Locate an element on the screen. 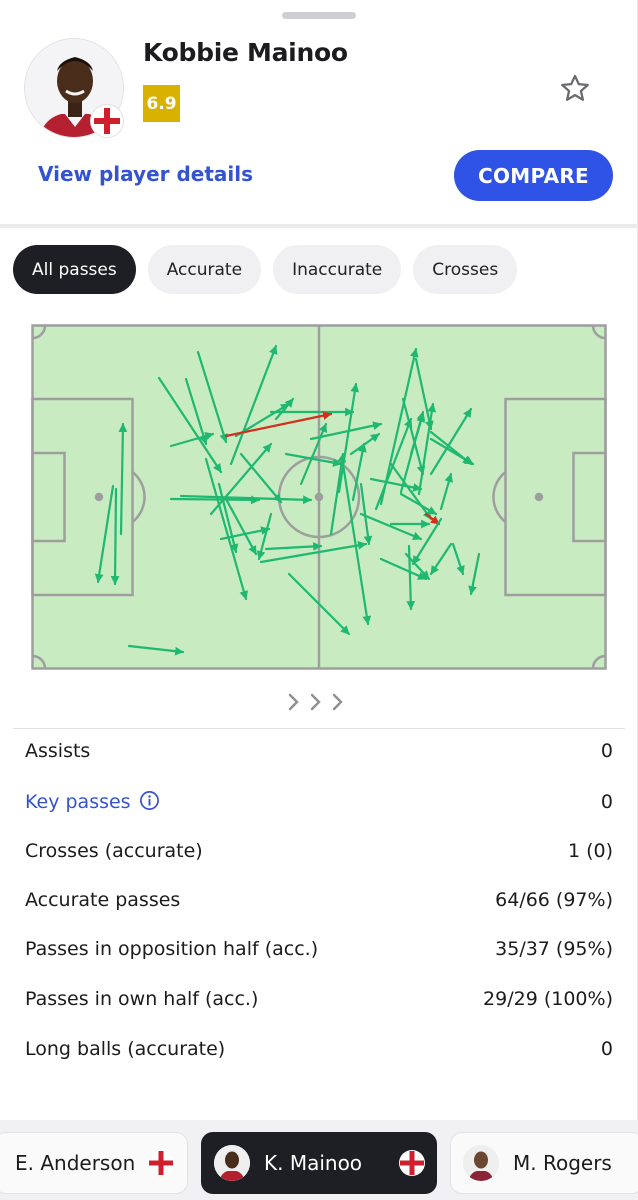  player-card-rogers: M. Rogers is located at coordinates (544, 1163).